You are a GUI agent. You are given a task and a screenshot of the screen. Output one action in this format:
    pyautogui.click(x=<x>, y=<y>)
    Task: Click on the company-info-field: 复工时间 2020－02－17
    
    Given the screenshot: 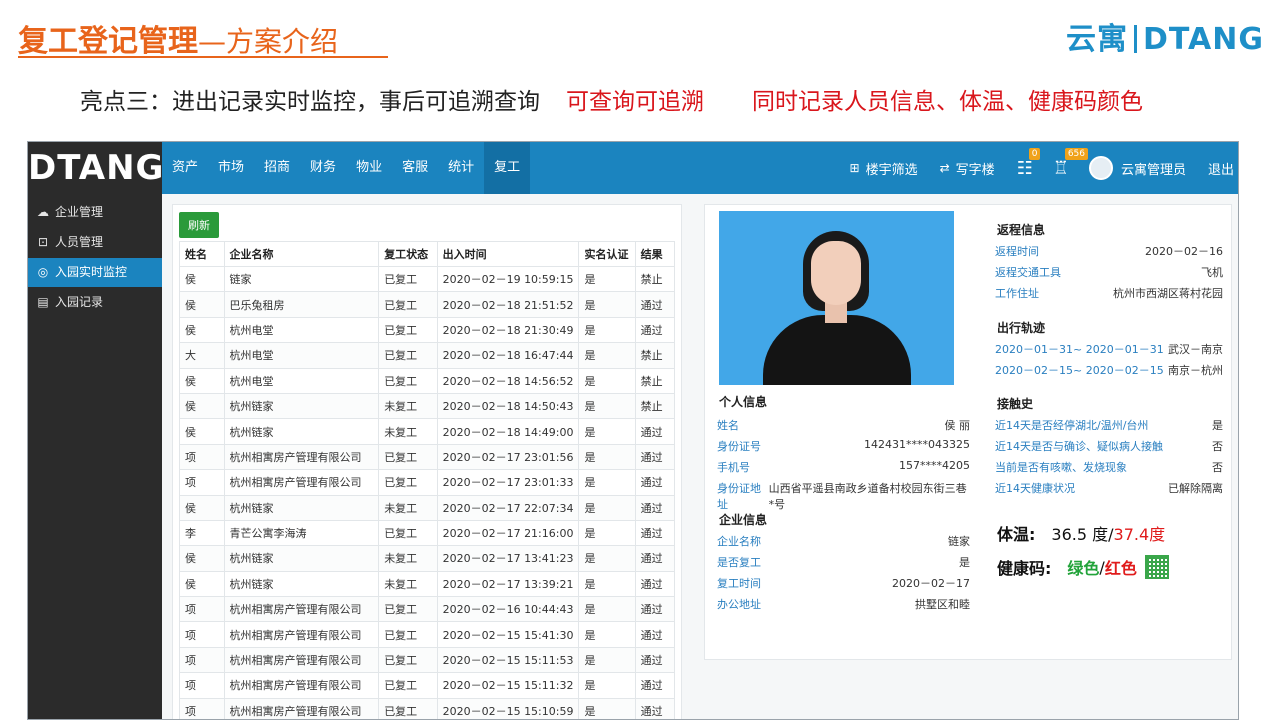 What is the action you would take?
    pyautogui.click(x=843, y=583)
    